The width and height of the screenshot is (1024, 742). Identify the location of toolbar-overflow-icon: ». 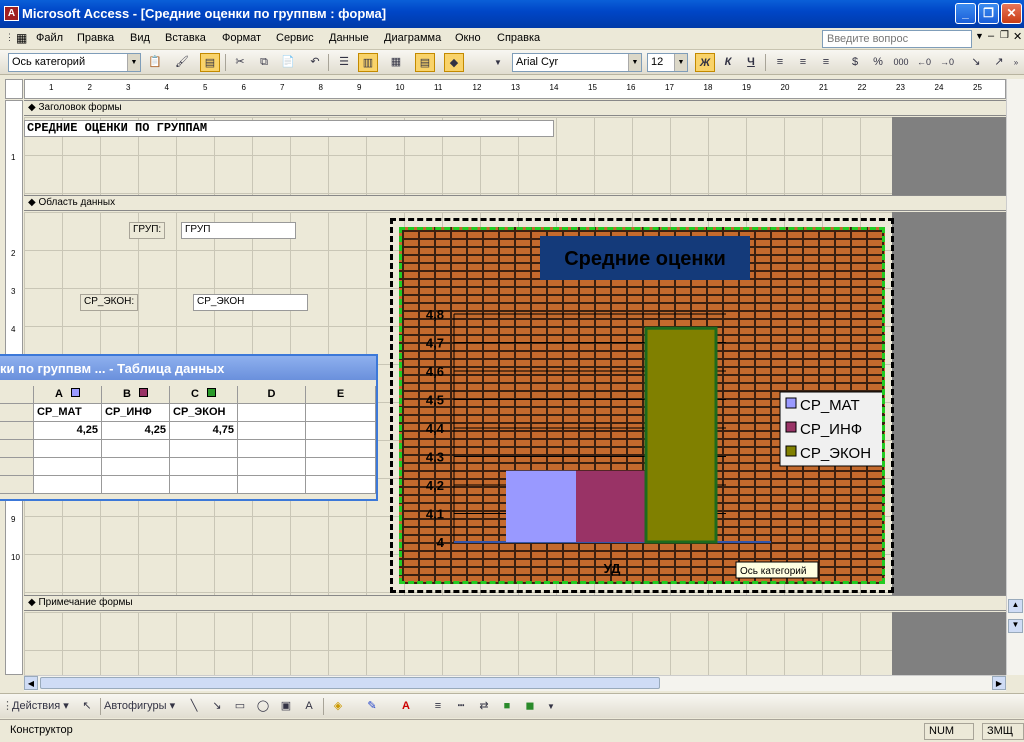
(1016, 62).